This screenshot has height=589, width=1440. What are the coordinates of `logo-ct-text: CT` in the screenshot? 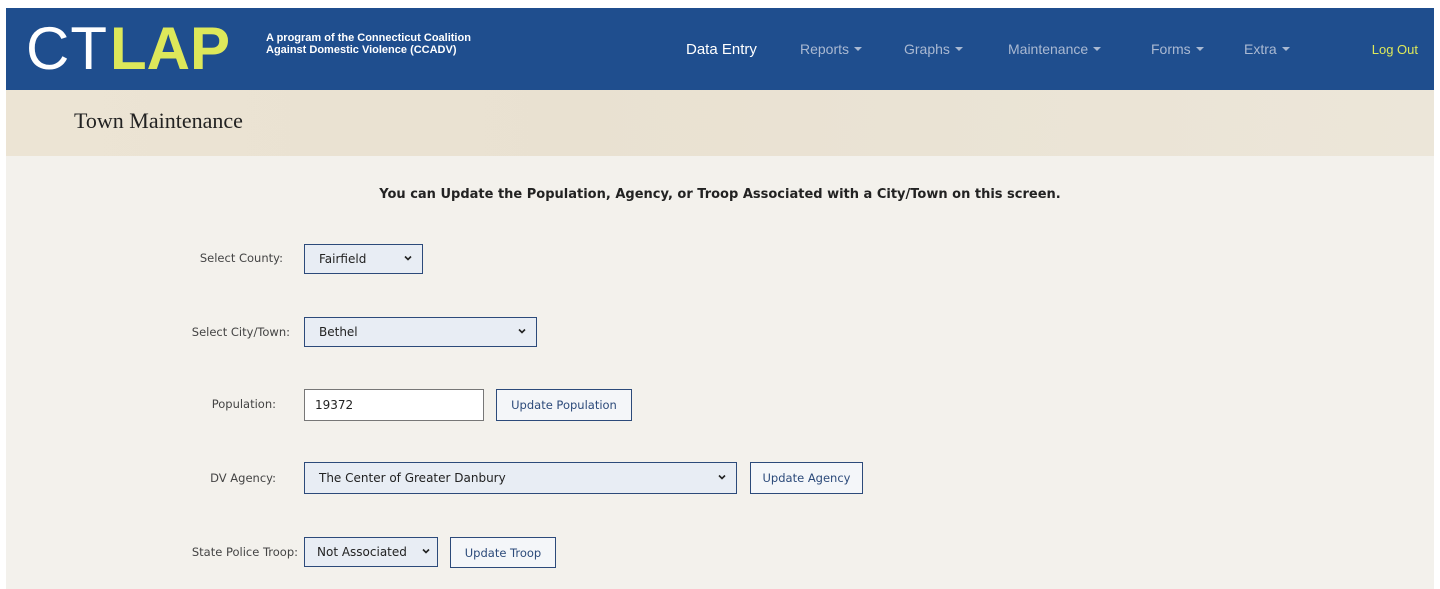 It's located at (67, 48).